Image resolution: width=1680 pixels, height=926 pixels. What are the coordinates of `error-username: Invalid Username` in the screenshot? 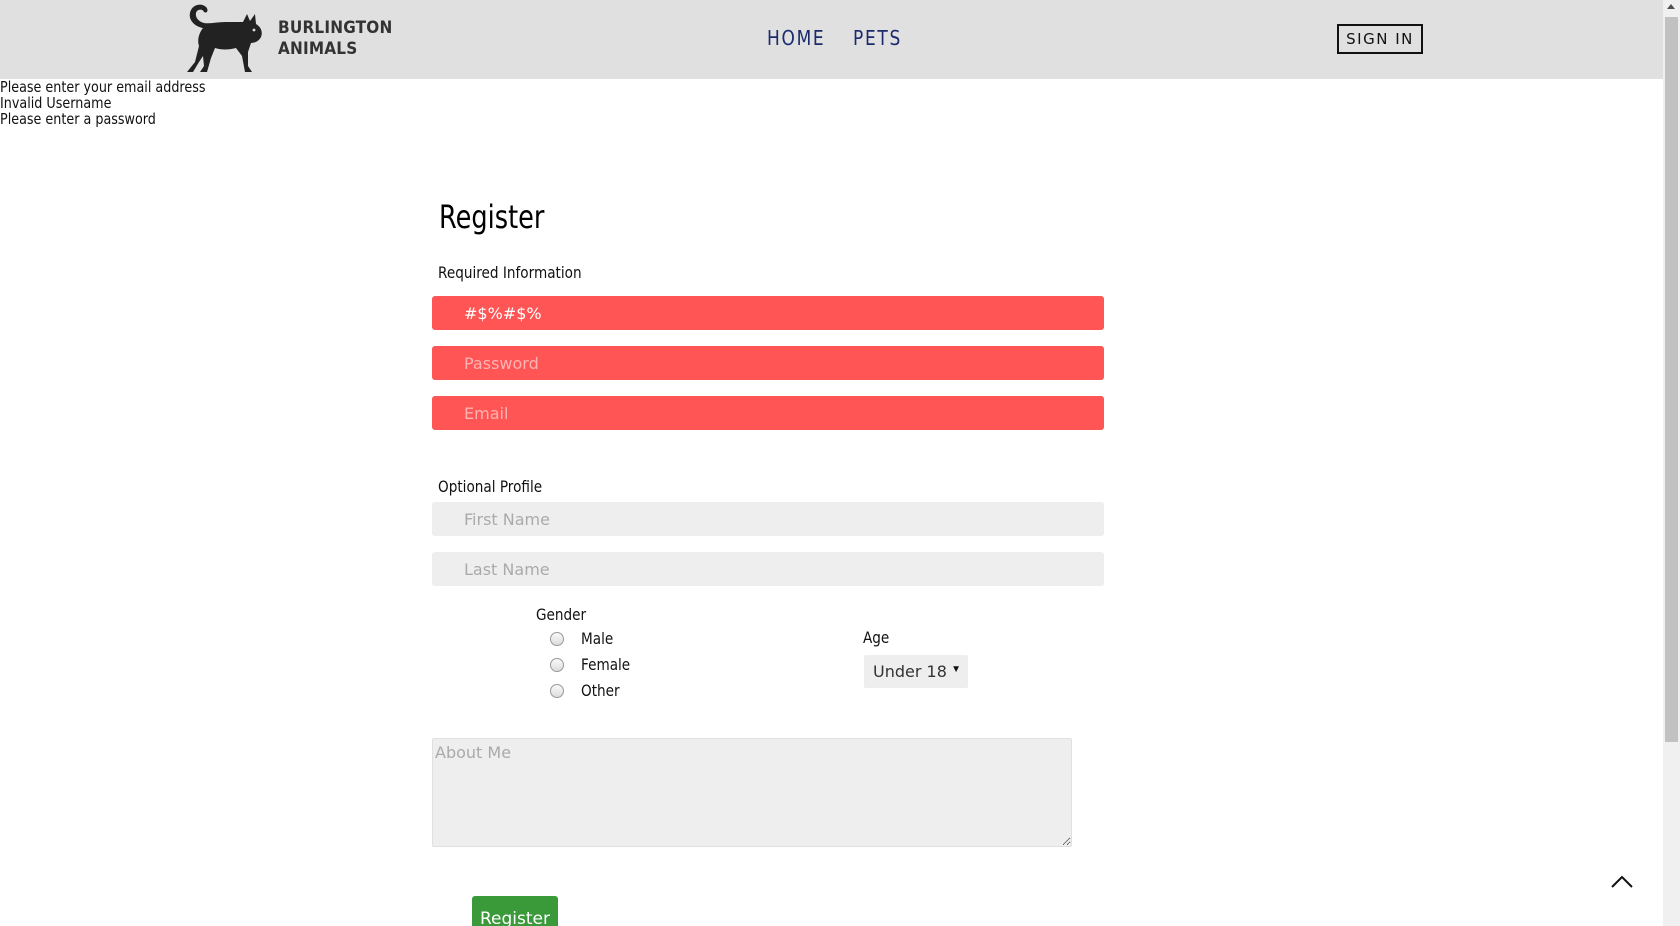 It's located at (56, 103).